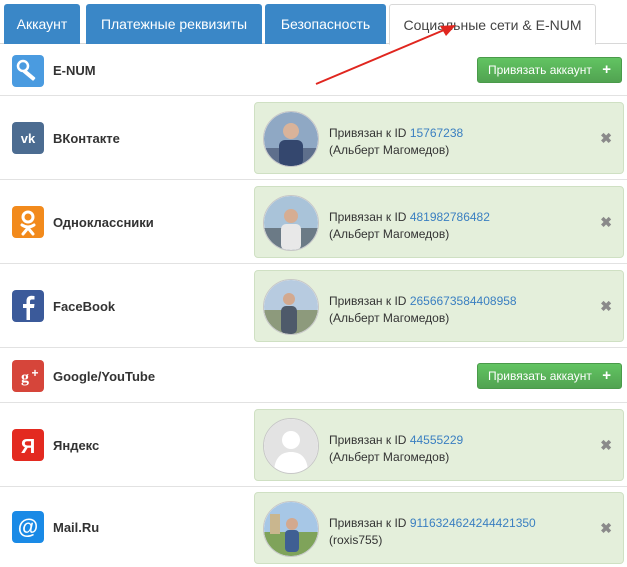 This screenshot has height=567, width=627. Describe the element at coordinates (492, 24) in the screenshot. I see `tab-social-networks: Социальные сети & E-NUM` at that location.